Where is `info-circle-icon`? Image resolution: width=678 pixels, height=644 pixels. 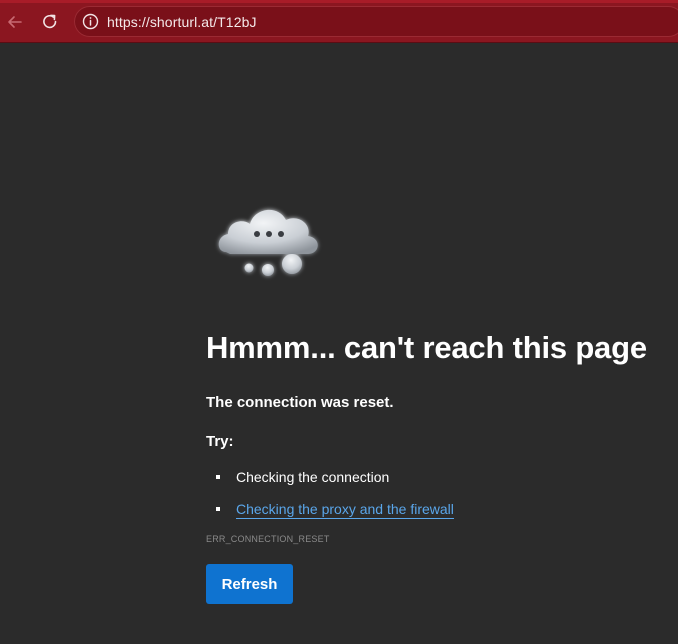
info-circle-icon is located at coordinates (90, 21).